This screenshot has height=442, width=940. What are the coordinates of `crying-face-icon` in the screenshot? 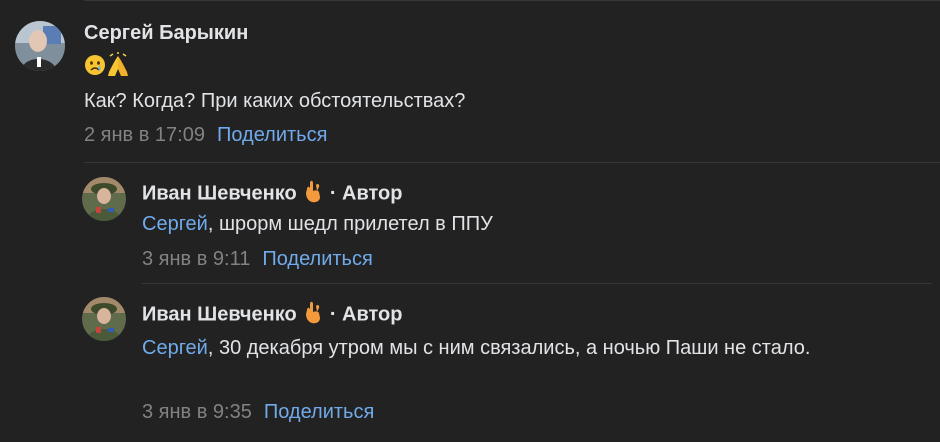 It's located at (95, 70).